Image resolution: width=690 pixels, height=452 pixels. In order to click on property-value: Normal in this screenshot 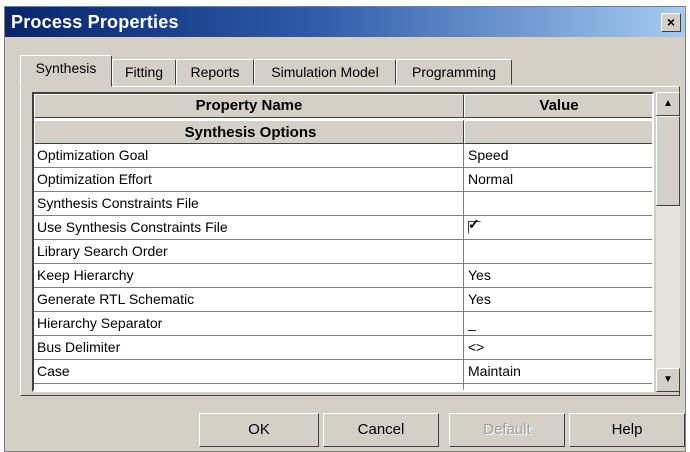, I will do `click(558, 180)`.